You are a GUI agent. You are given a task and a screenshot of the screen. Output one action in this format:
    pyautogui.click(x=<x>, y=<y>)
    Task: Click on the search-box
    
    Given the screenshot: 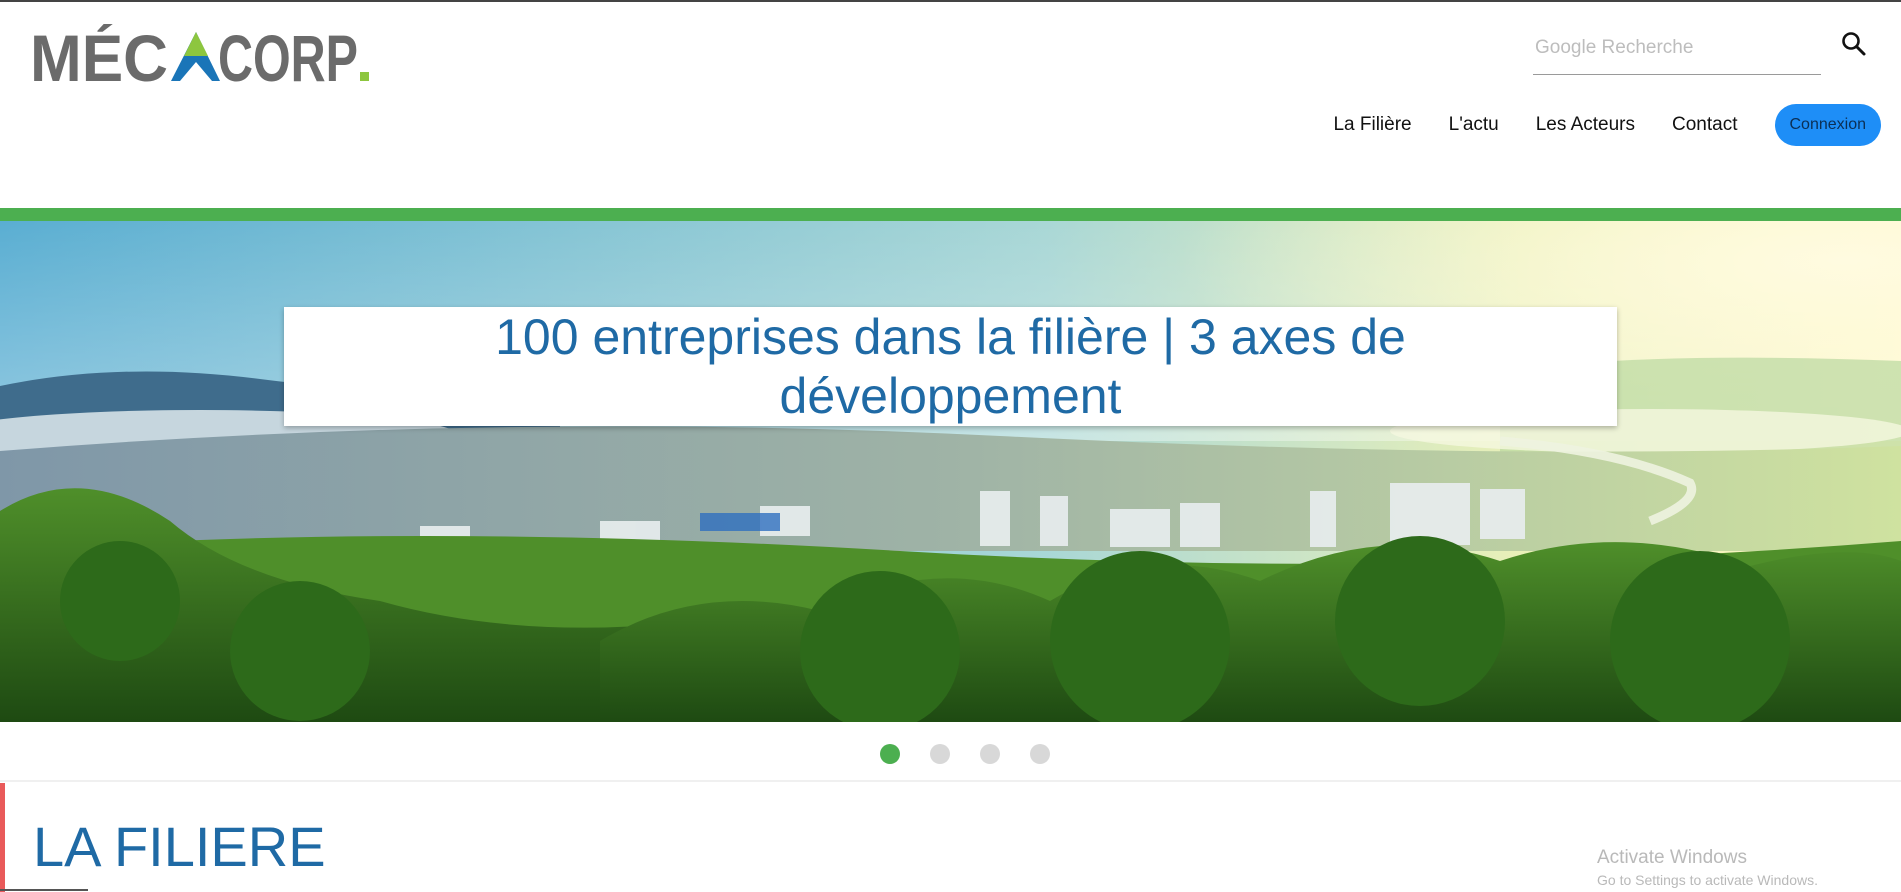 What is the action you would take?
    pyautogui.click(x=1677, y=50)
    